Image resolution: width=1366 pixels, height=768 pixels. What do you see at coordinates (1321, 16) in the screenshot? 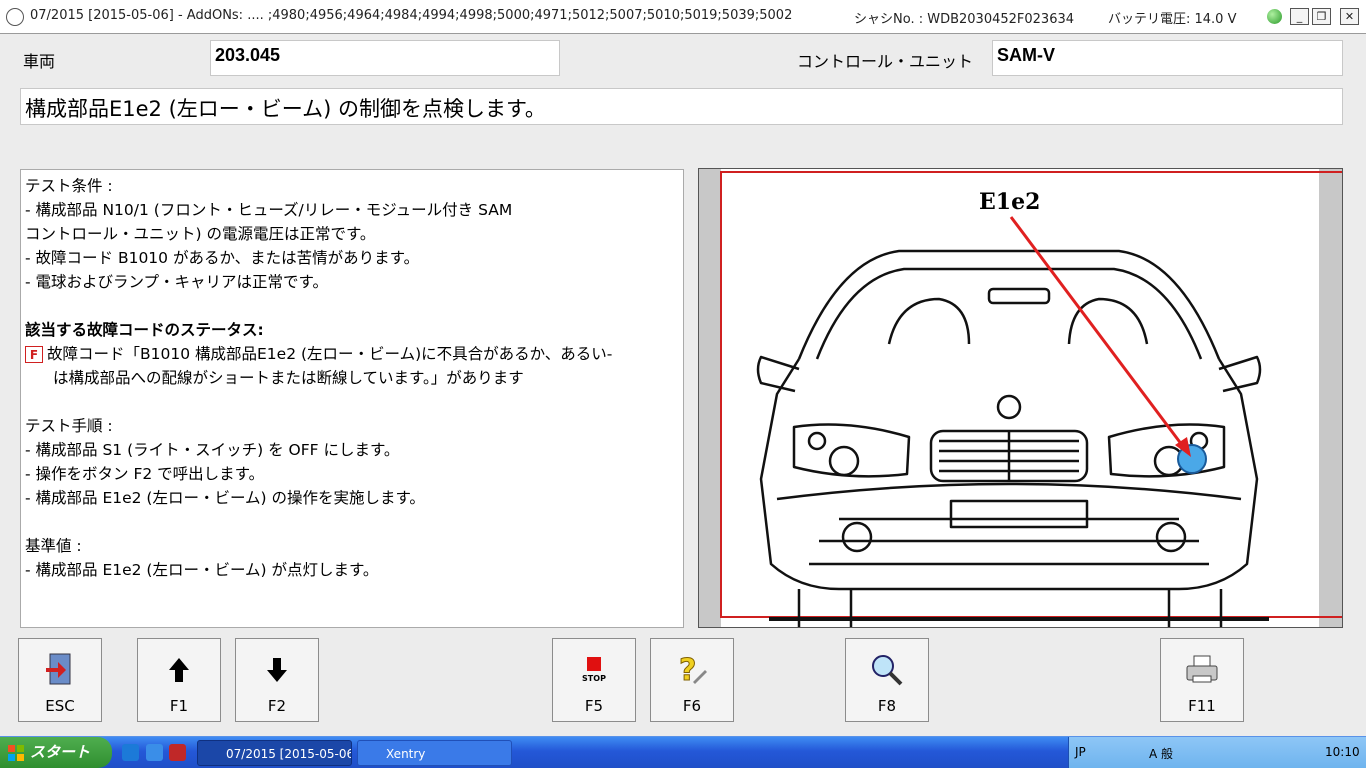
I see `restore-button: ❐` at bounding box center [1321, 16].